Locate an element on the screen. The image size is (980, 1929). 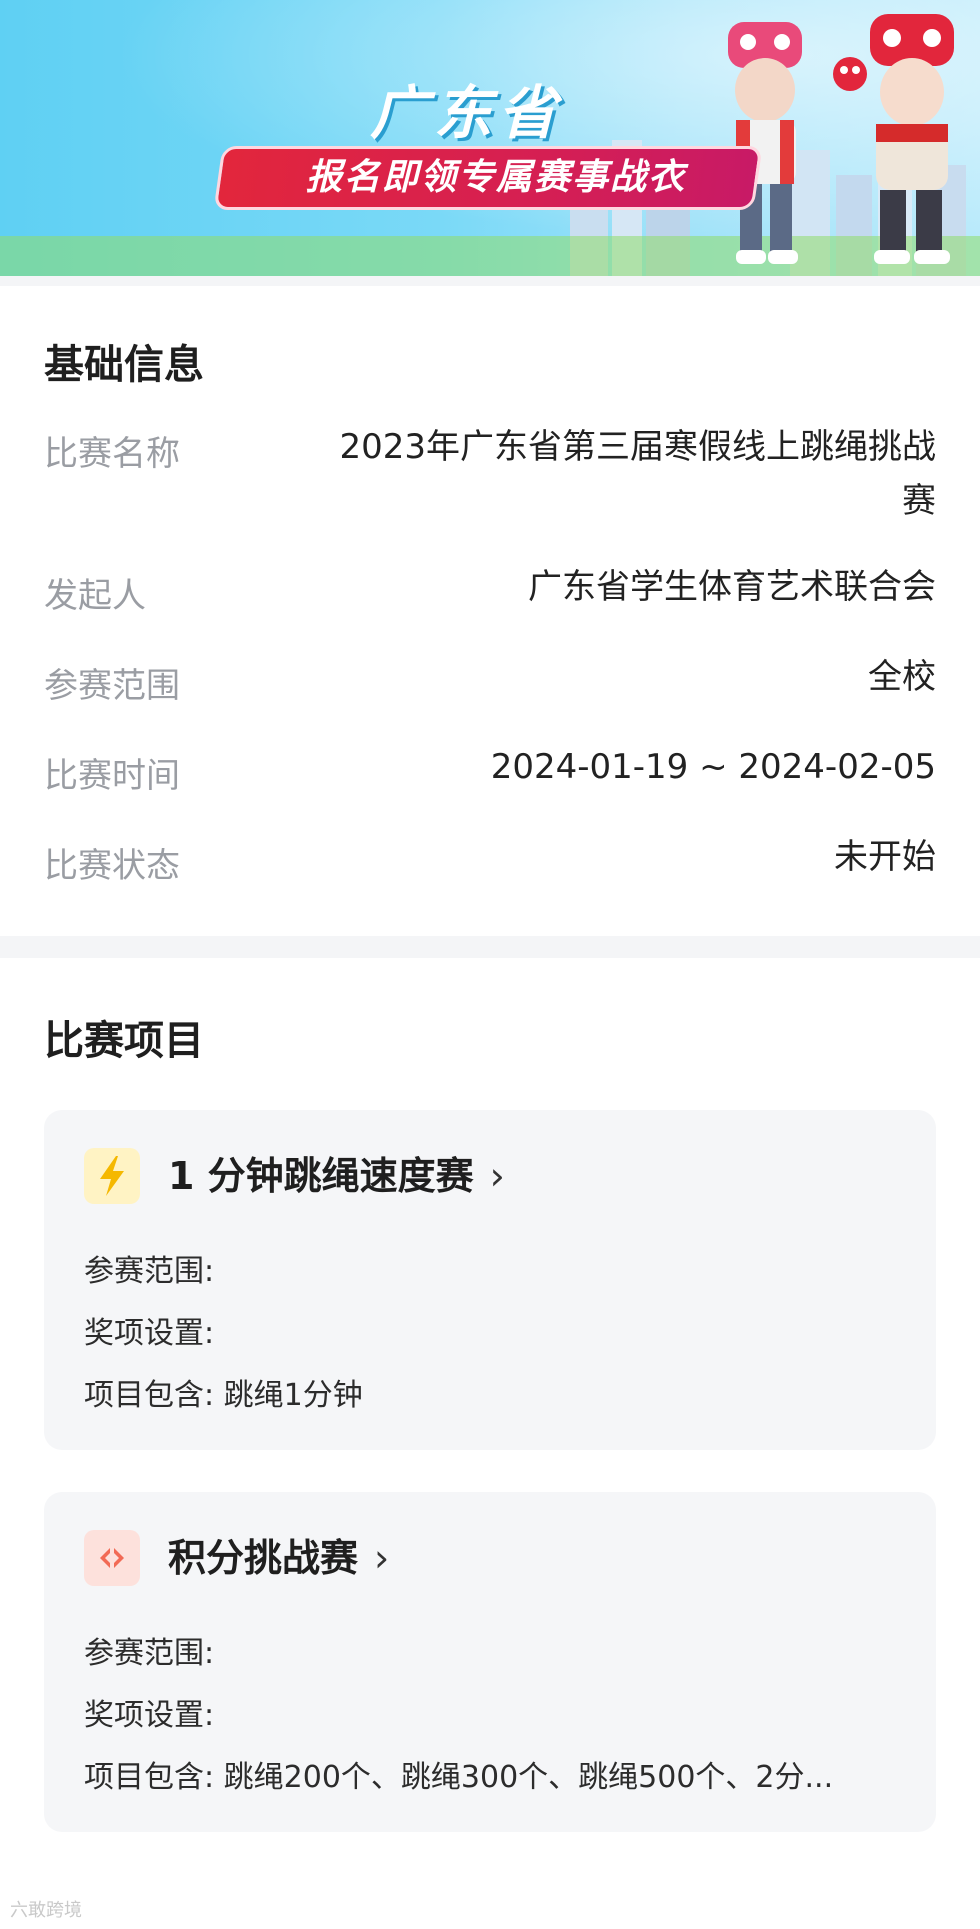
match-time-label: 比赛时间 is located at coordinates (112, 776).